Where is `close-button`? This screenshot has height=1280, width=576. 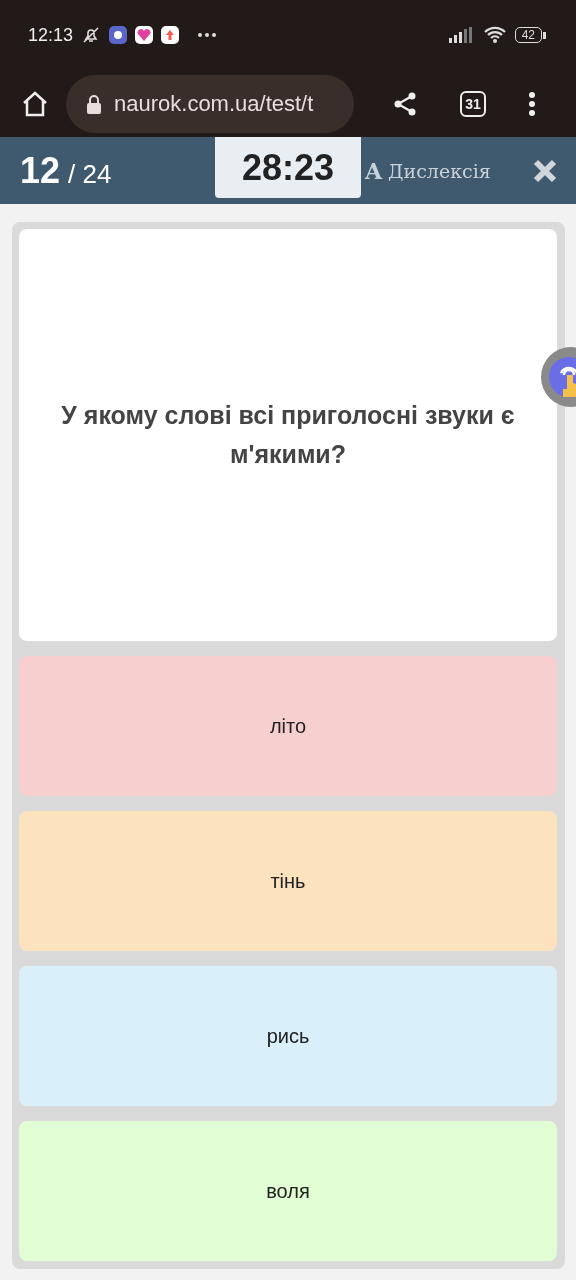 close-button is located at coordinates (545, 170).